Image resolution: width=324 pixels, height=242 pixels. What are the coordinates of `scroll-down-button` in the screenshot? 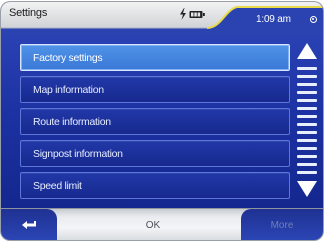 It's located at (307, 189).